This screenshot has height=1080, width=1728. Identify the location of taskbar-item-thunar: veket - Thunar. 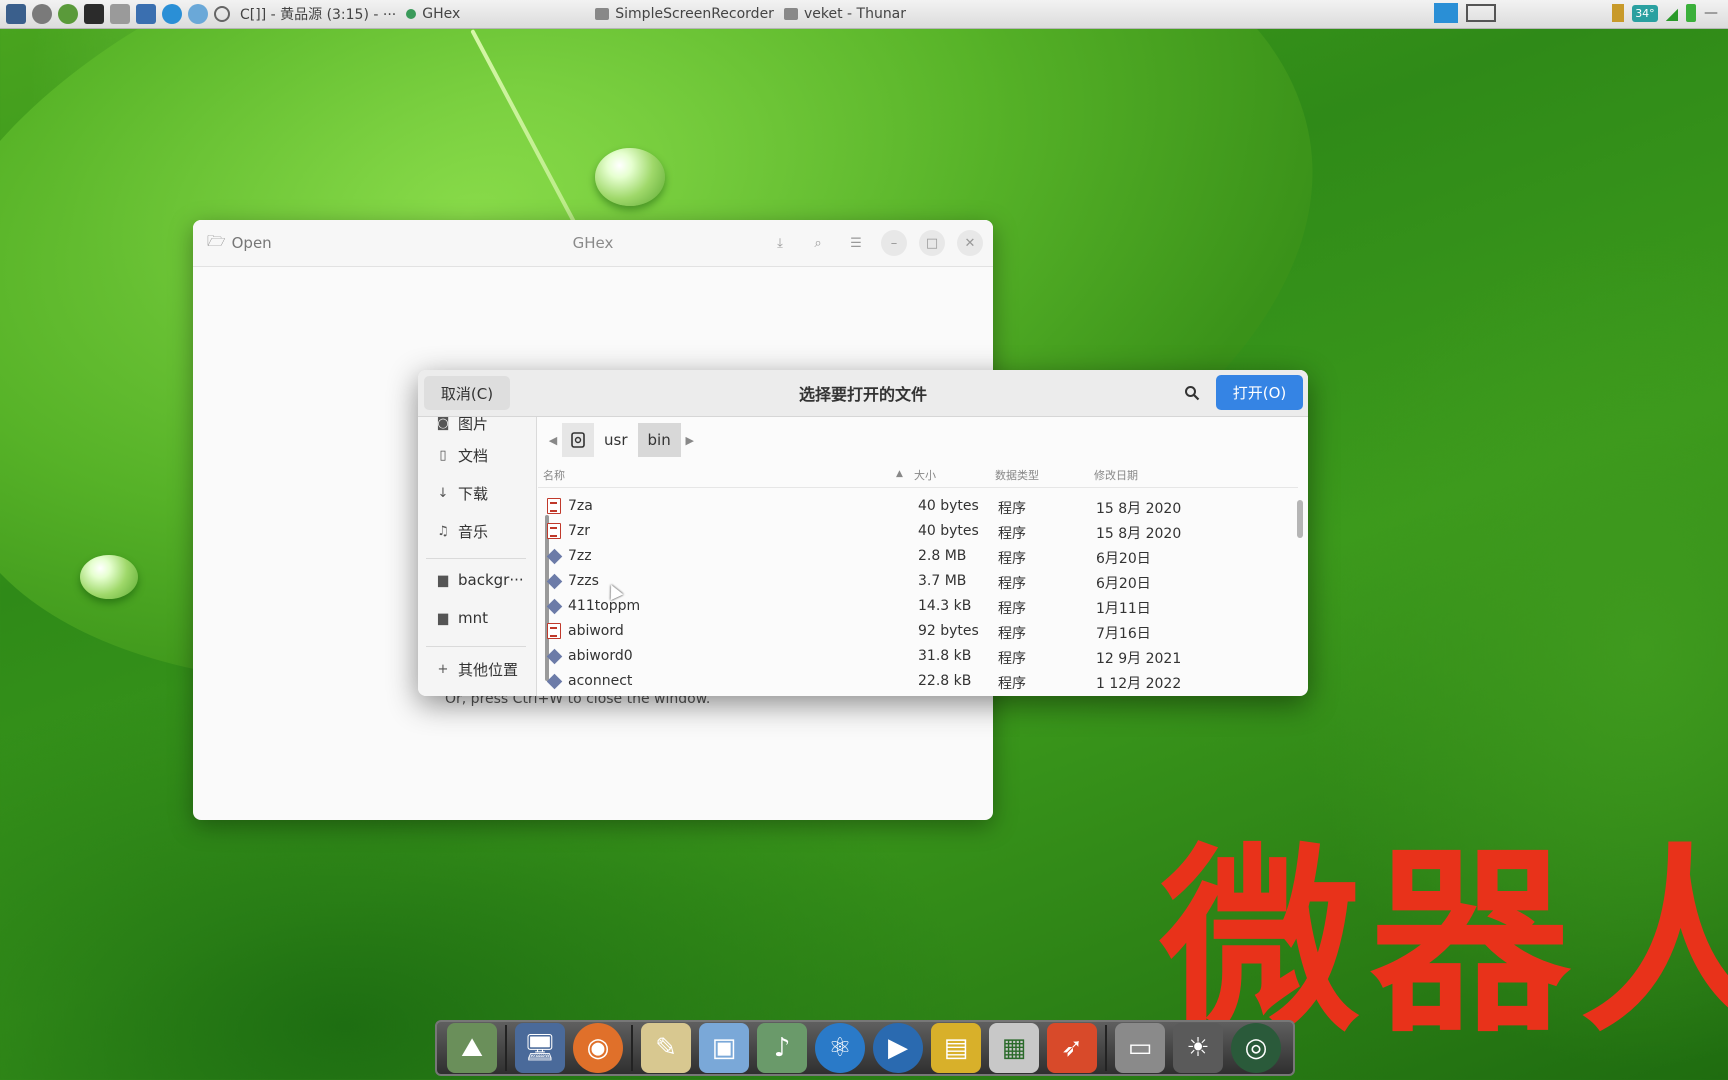
(844, 14).